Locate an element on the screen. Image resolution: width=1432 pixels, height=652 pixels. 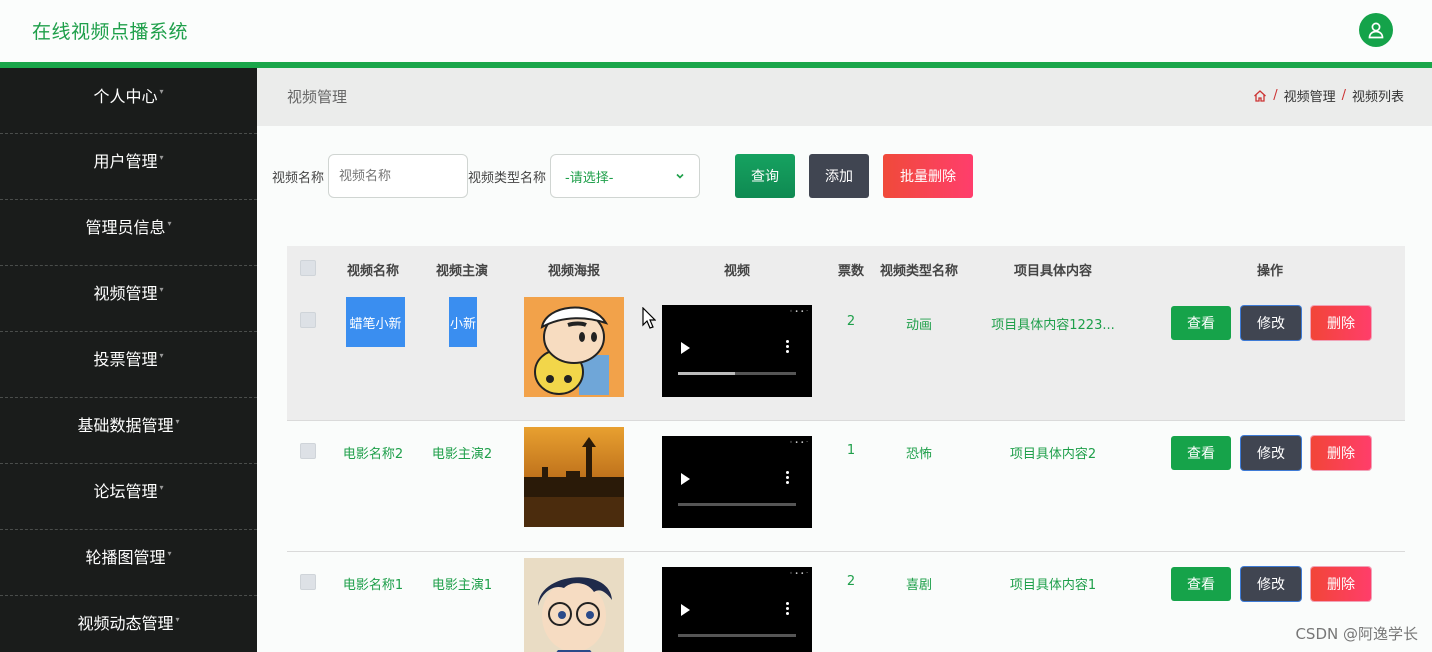
avatar is located at coordinates (1376, 30).